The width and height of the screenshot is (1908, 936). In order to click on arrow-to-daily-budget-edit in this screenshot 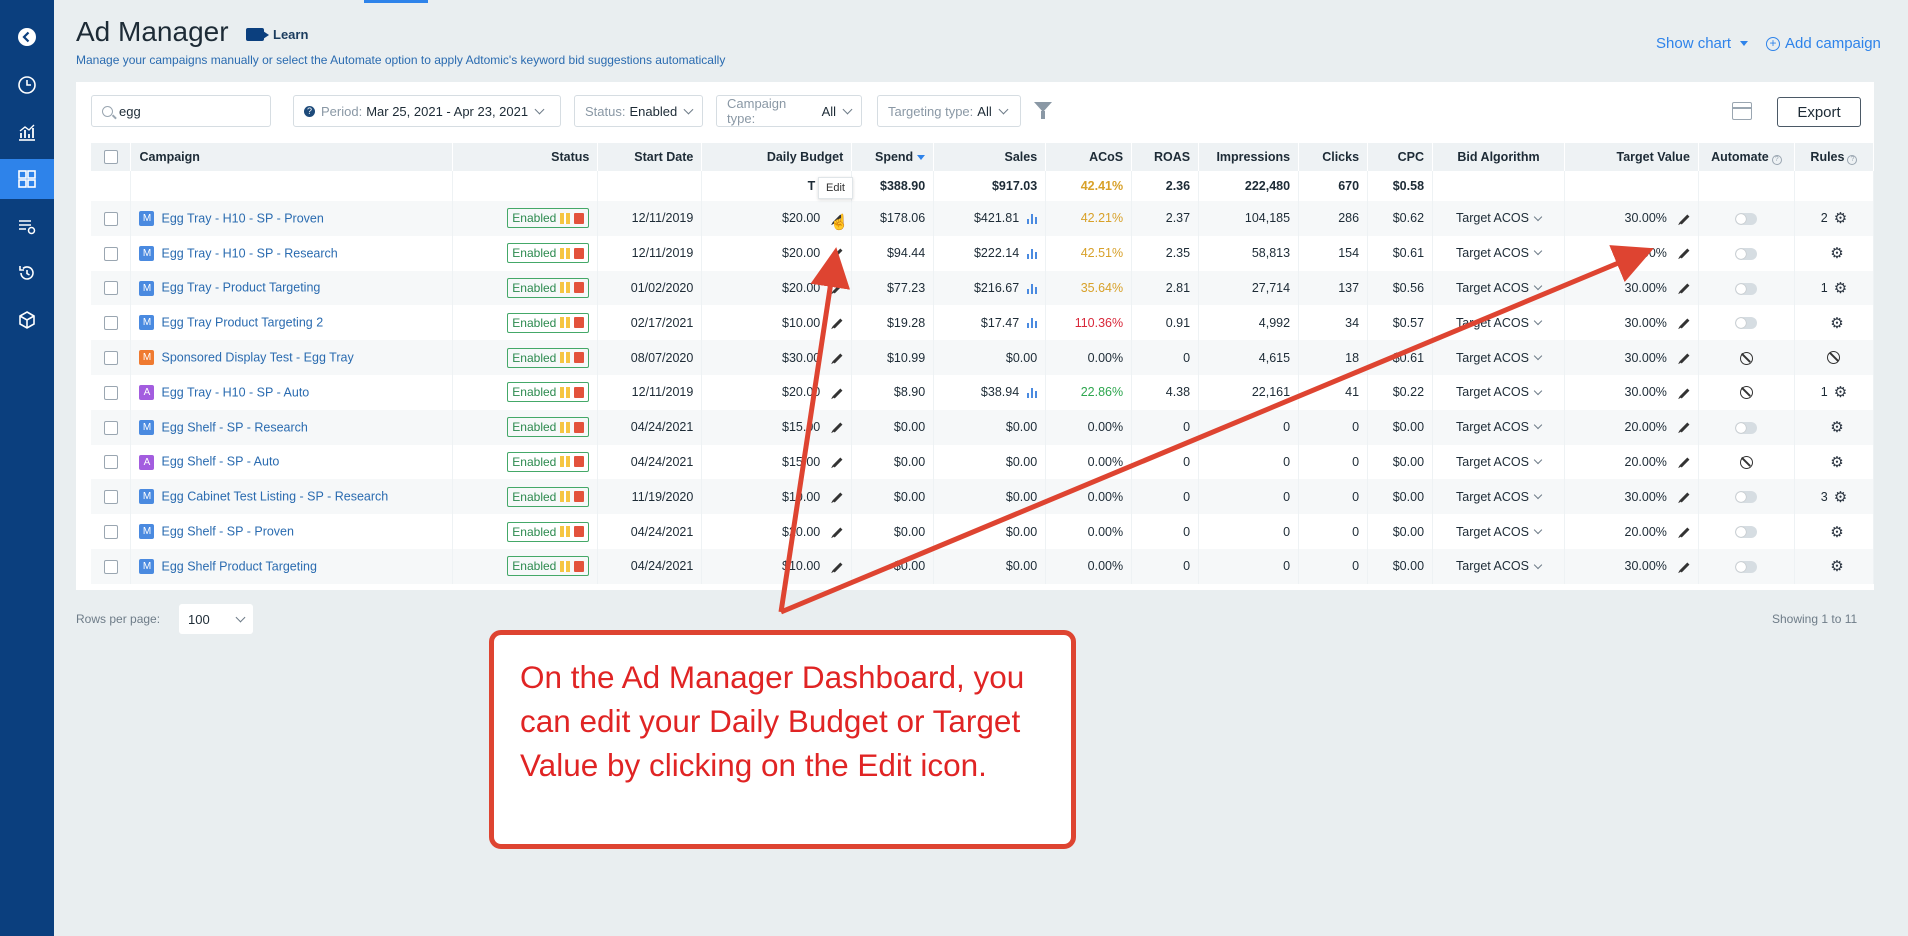, I will do `click(814, 430)`.